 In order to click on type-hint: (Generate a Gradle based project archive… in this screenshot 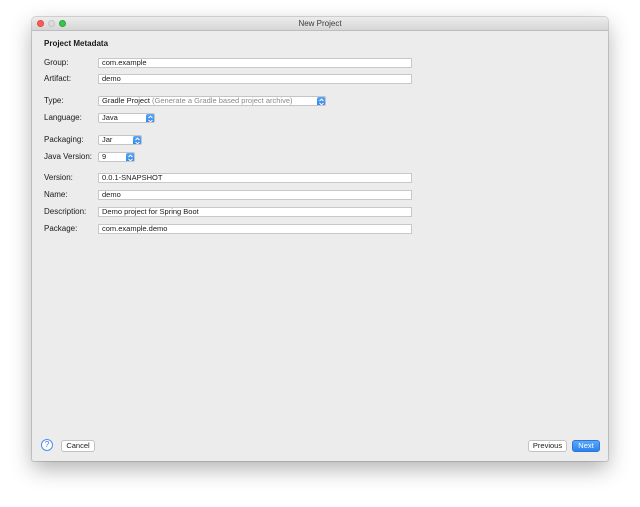, I will do `click(222, 100)`.